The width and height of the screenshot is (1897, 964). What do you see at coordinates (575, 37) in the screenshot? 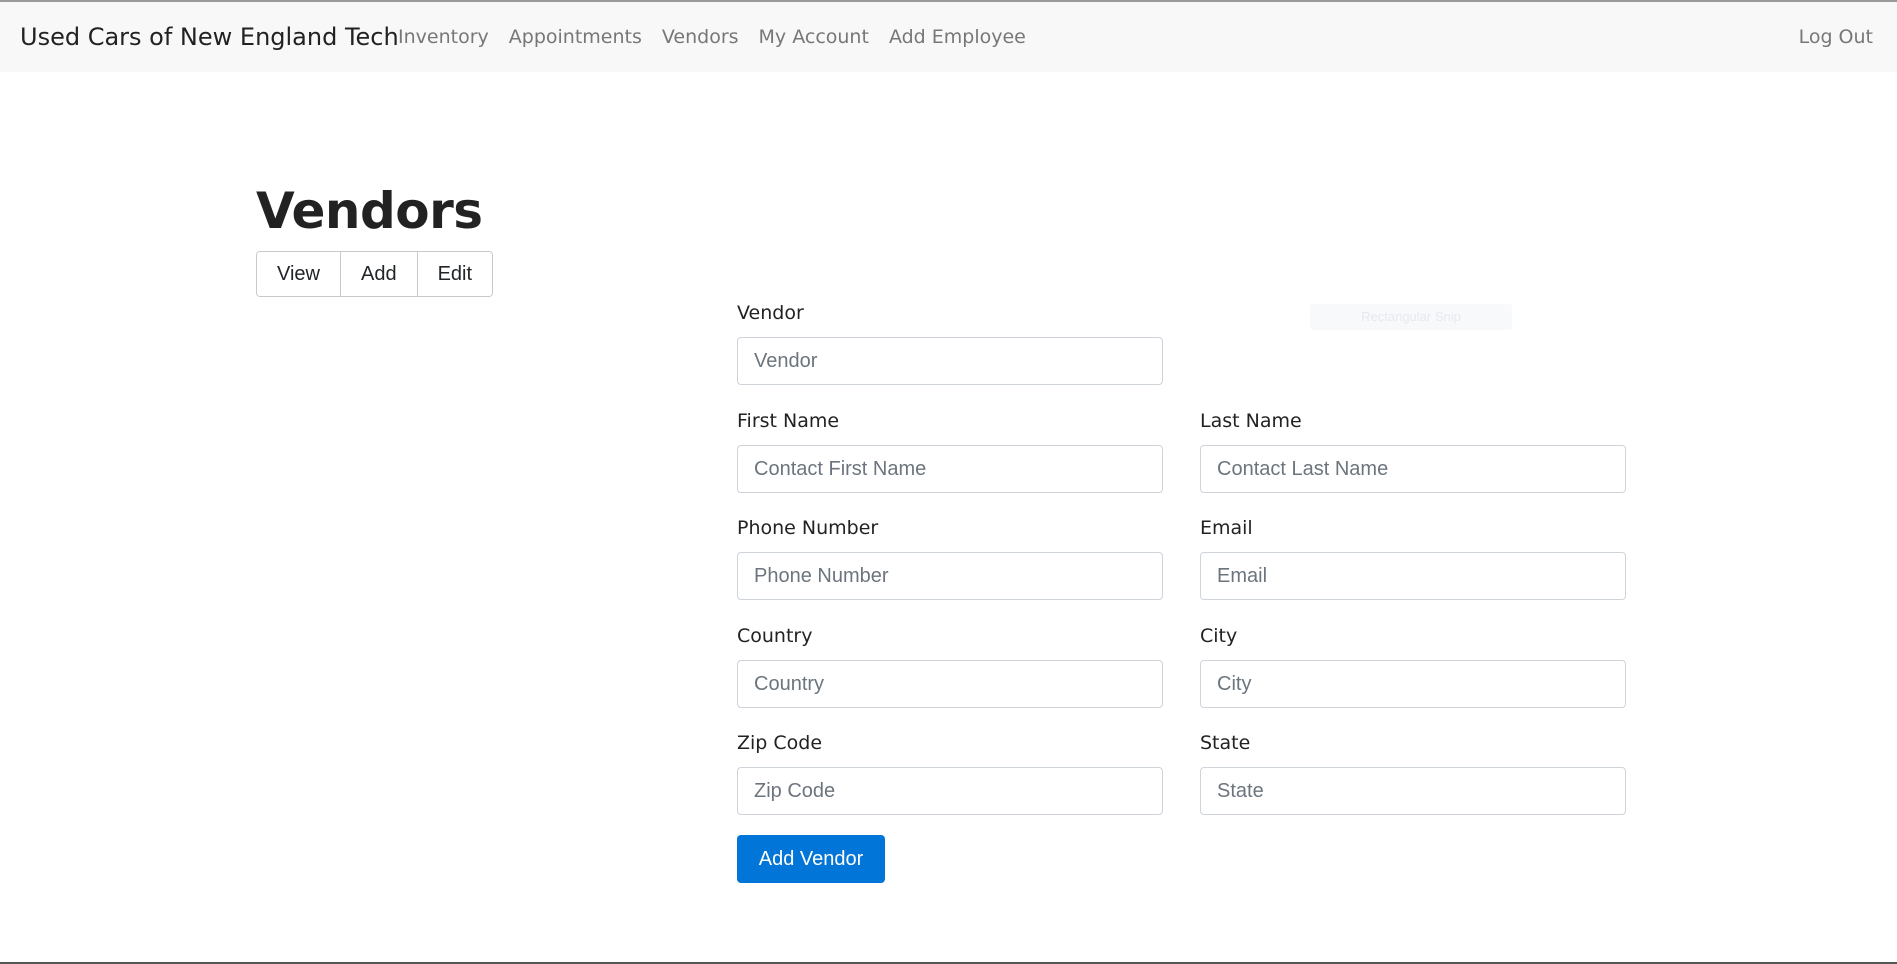
I see `nav-link-appointments: Appointments` at bounding box center [575, 37].